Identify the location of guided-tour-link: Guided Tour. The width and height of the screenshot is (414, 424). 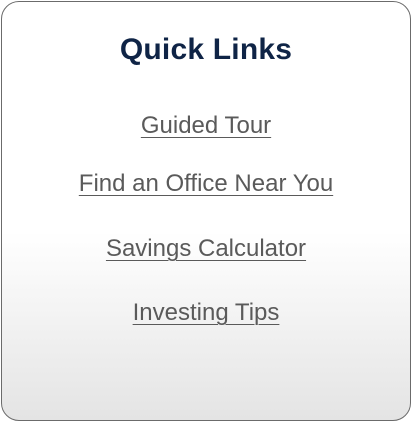
(206, 126).